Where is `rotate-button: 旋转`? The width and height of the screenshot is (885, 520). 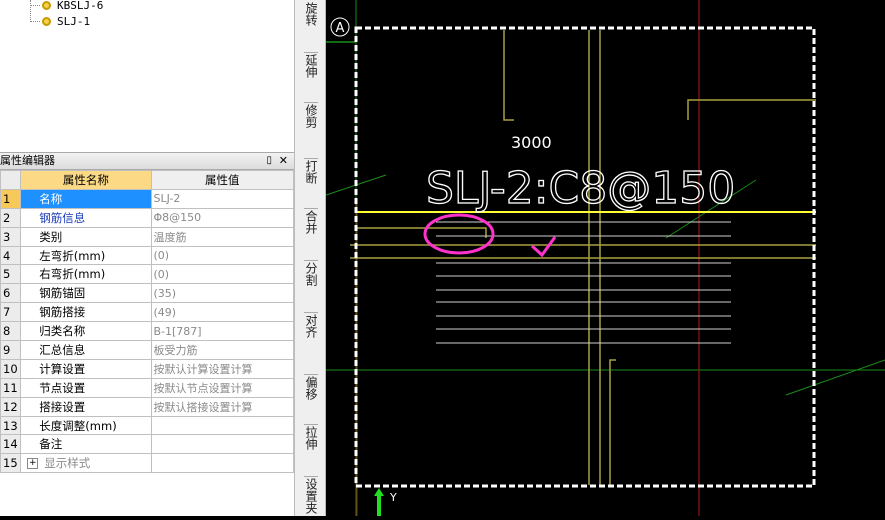
rotate-button: 旋转 is located at coordinates (311, 16).